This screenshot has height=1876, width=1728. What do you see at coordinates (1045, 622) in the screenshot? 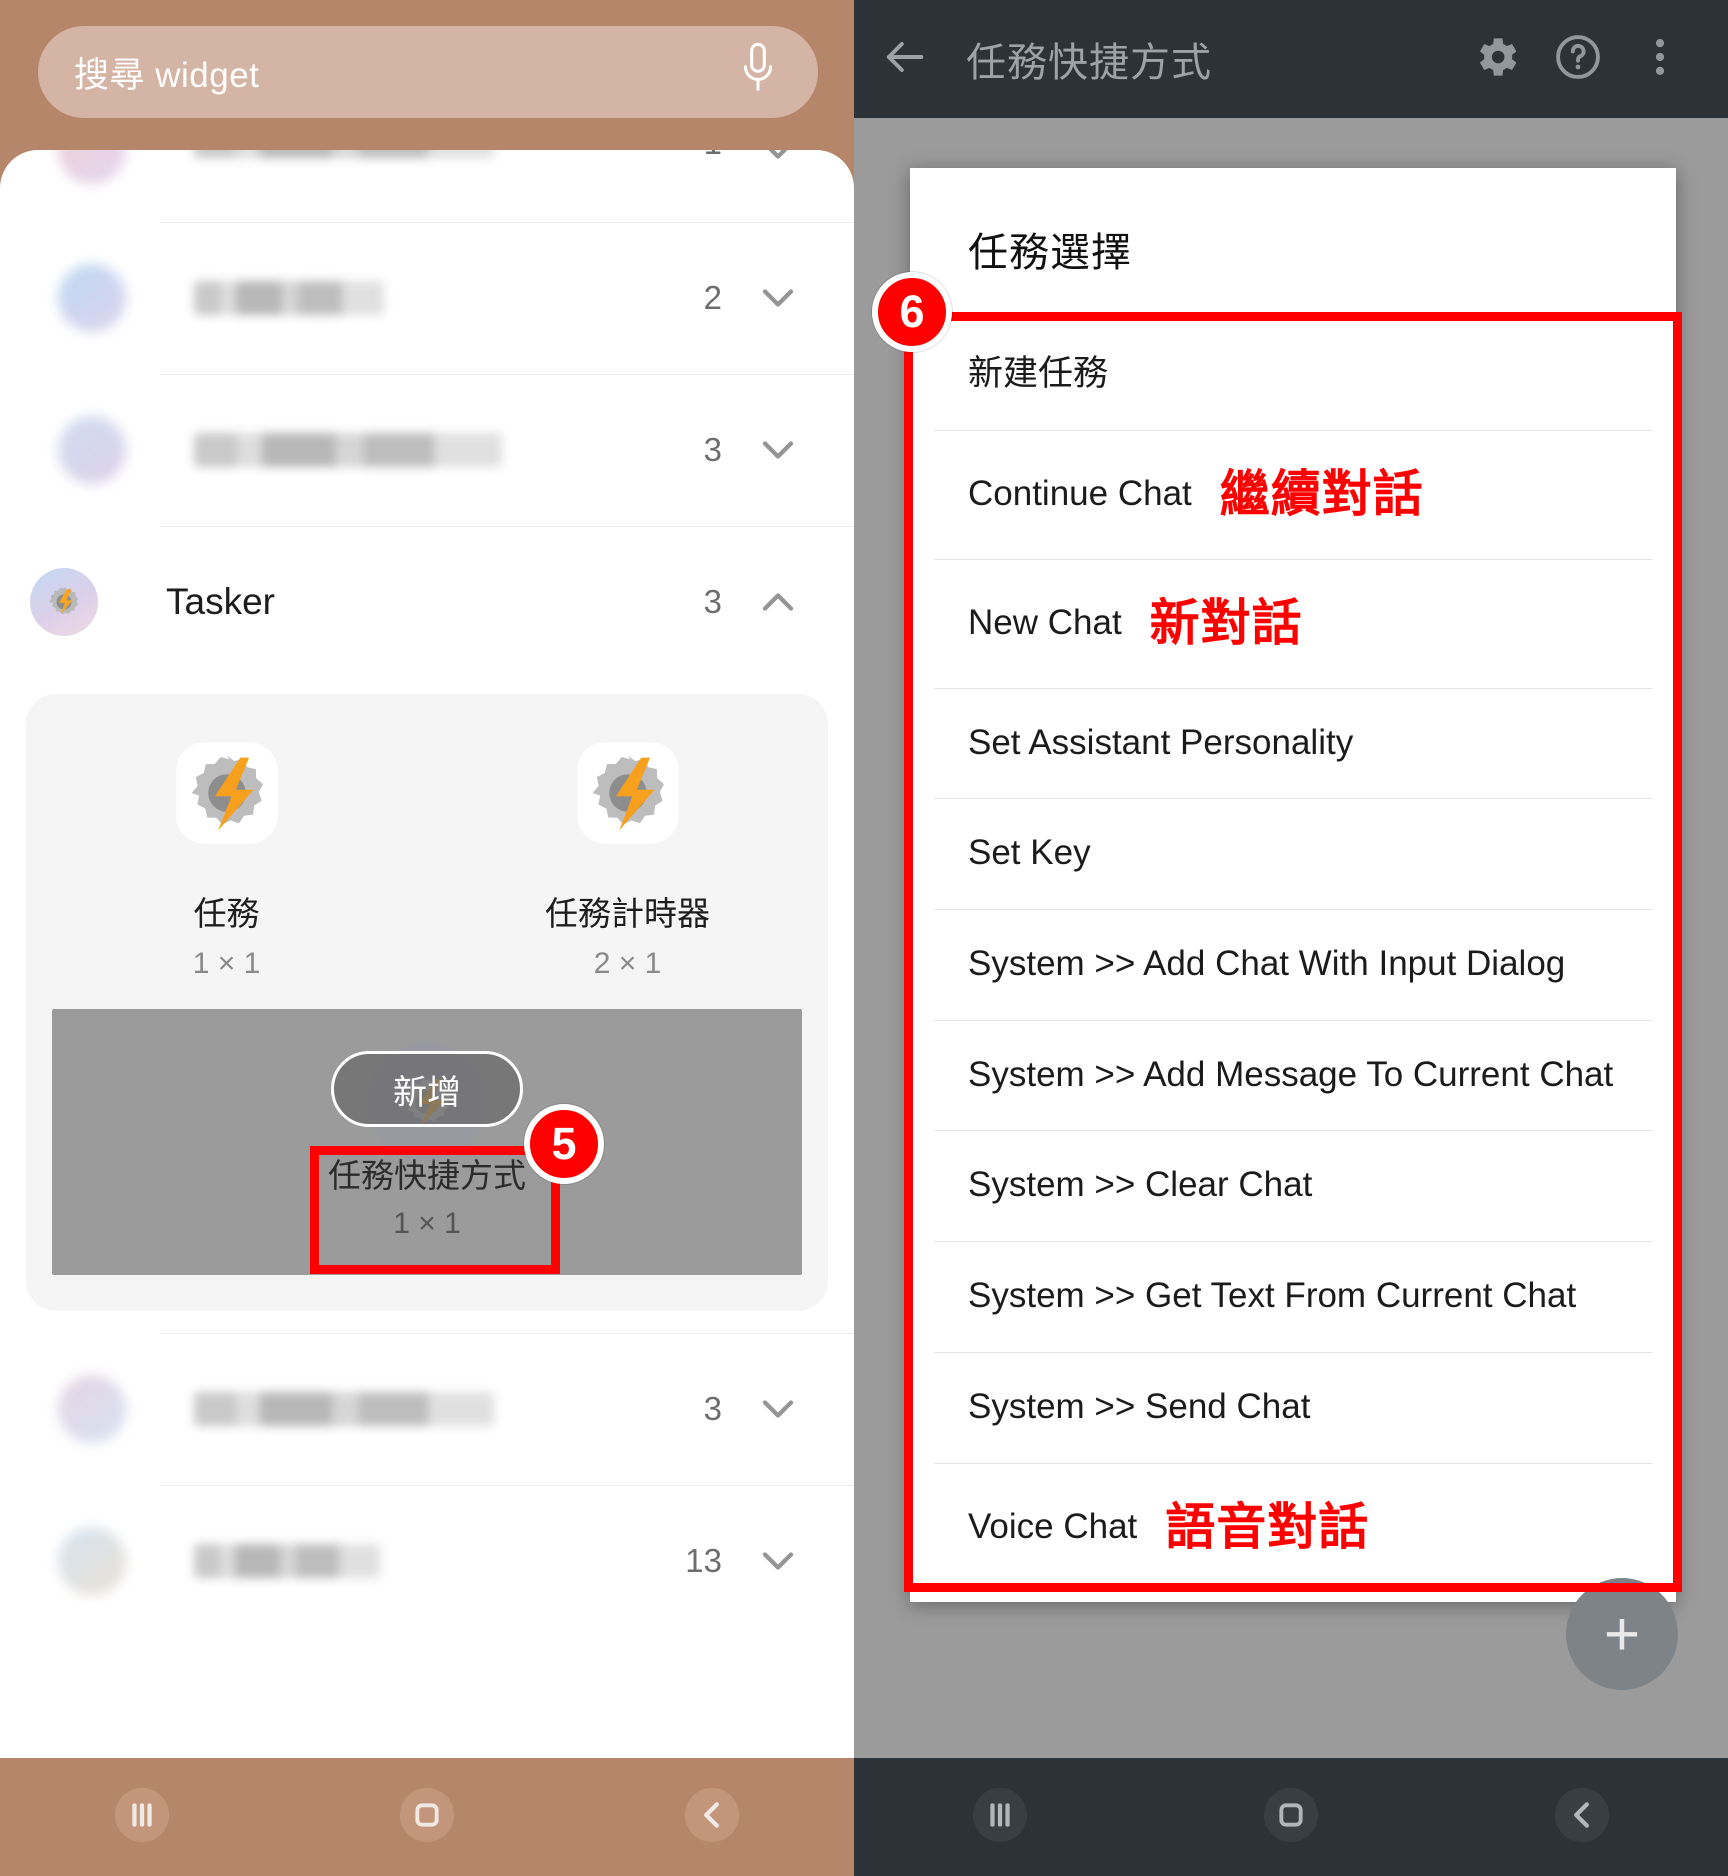
I see `task-label: New Chat` at bounding box center [1045, 622].